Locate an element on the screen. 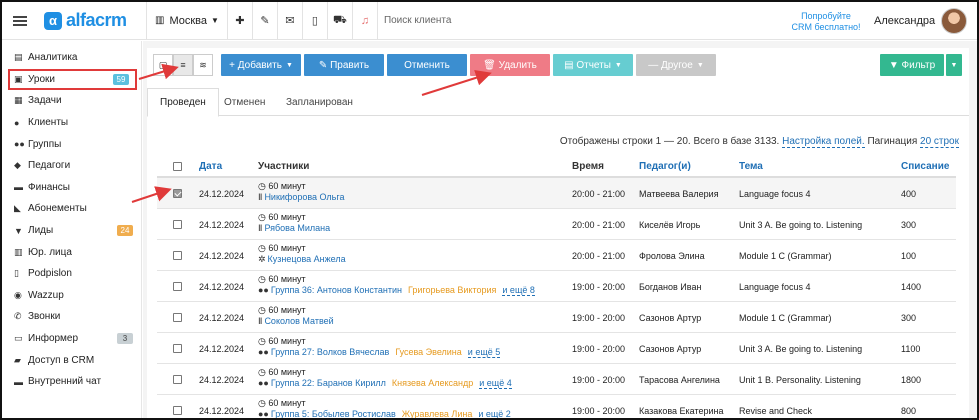  bell-icon: ♫ is located at coordinates (365, 21).